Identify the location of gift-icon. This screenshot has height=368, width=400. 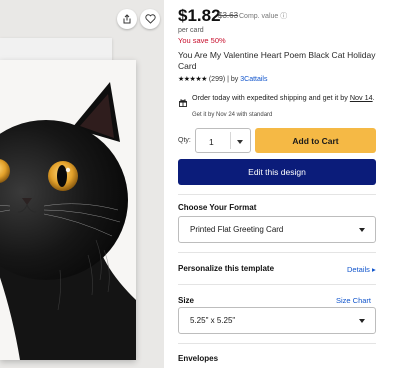
(183, 100).